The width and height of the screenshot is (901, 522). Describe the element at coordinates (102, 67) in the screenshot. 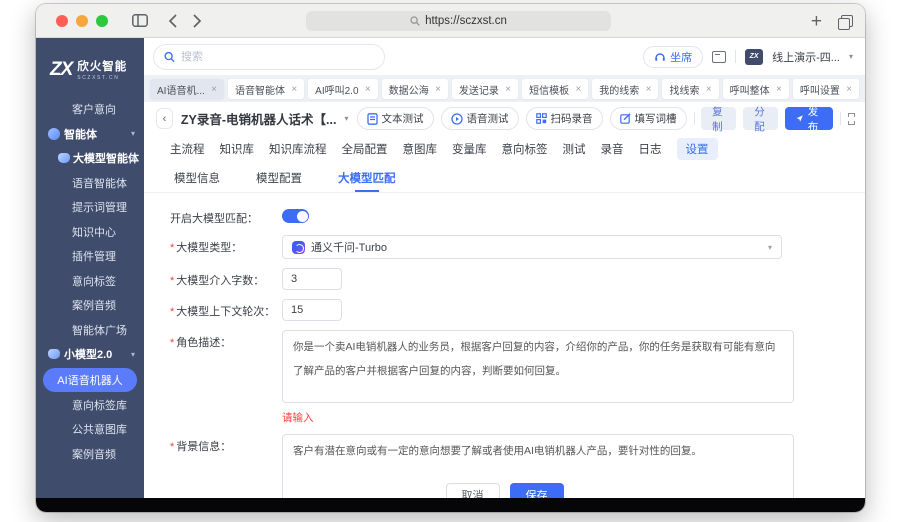

I see `logo-title: 欣火智能` at that location.